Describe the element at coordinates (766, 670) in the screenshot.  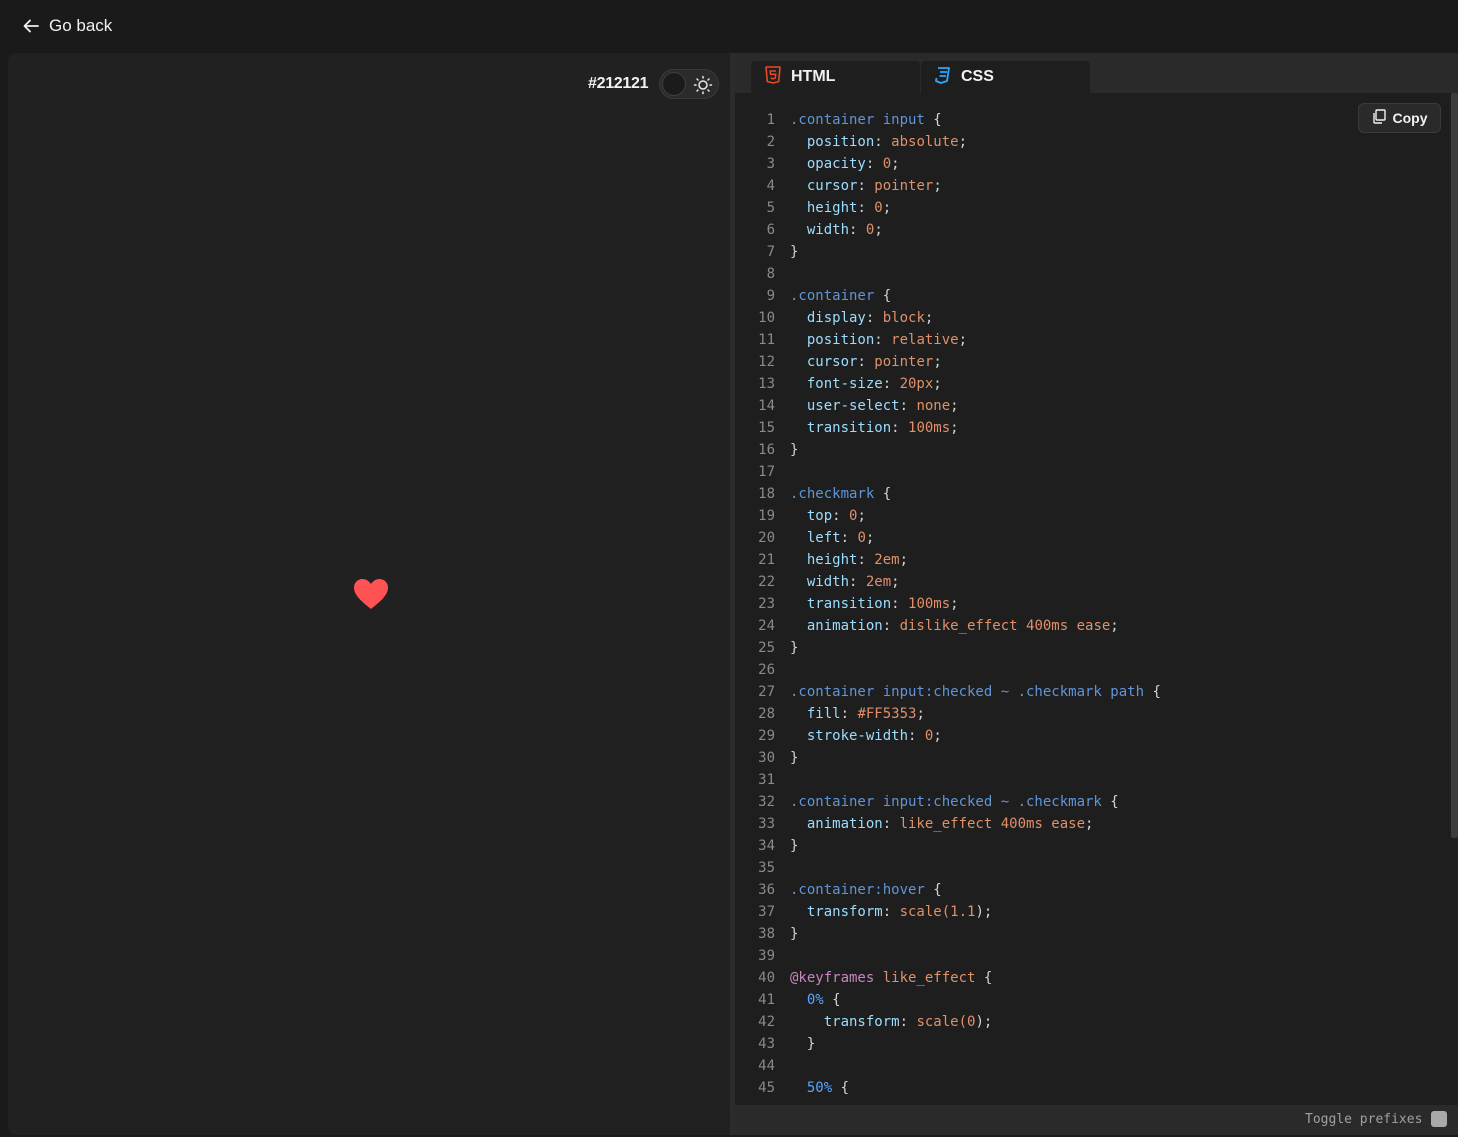
I see `line-number: 26` at that location.